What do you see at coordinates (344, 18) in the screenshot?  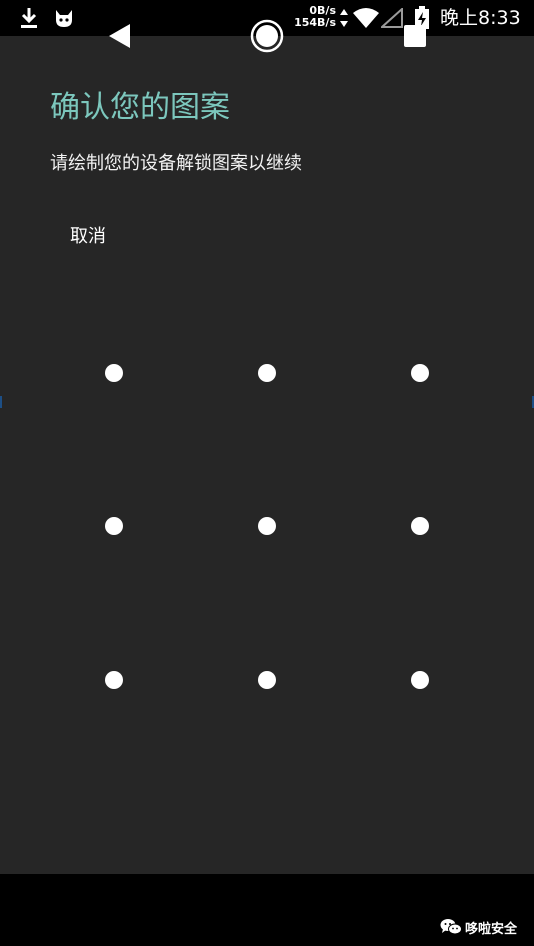 I see `network-arrows-icon` at bounding box center [344, 18].